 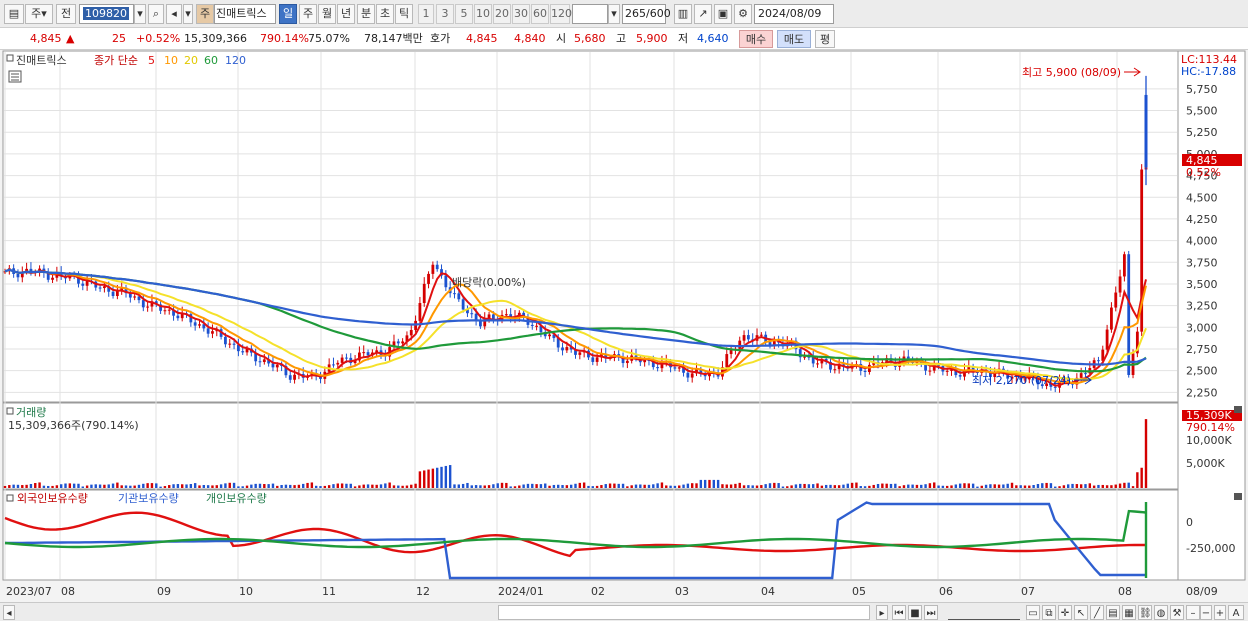 I want to click on buy-button: 매수, so click(x=756, y=39).